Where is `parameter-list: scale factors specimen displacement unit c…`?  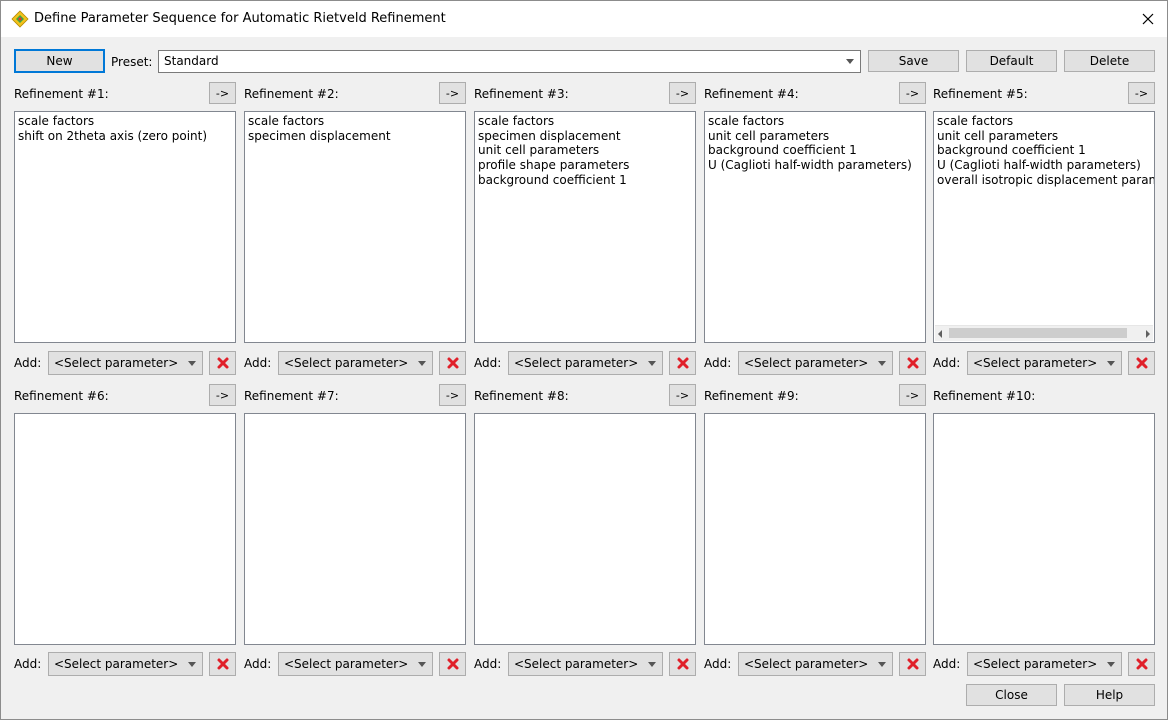
parameter-list: scale factors specimen displacement unit c… is located at coordinates (585, 227).